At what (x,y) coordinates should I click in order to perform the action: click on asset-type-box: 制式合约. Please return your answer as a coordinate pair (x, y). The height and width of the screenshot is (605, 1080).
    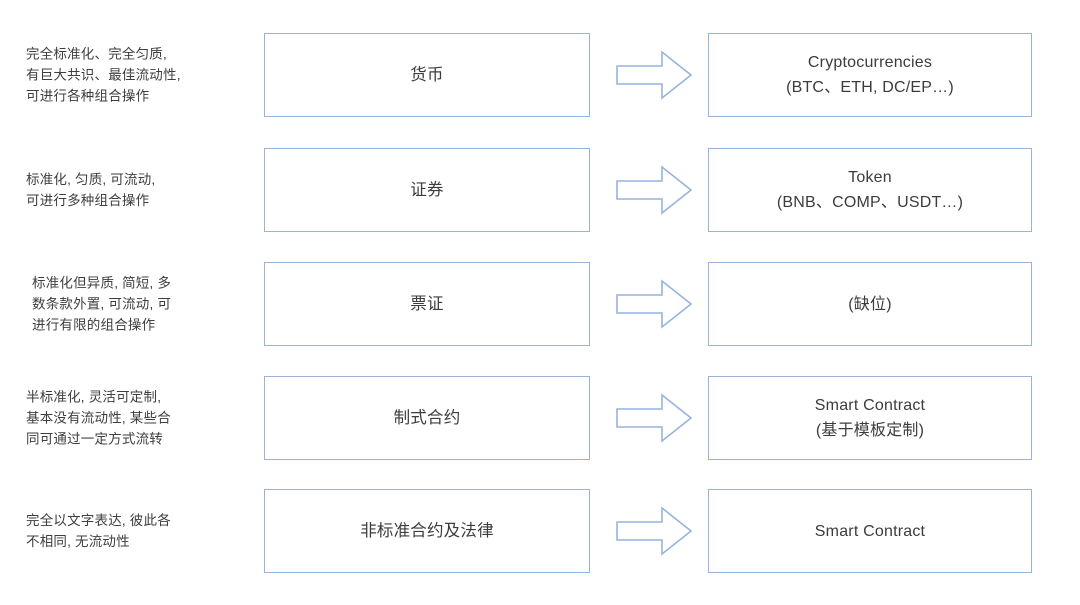
    Looking at the image, I should click on (427, 418).